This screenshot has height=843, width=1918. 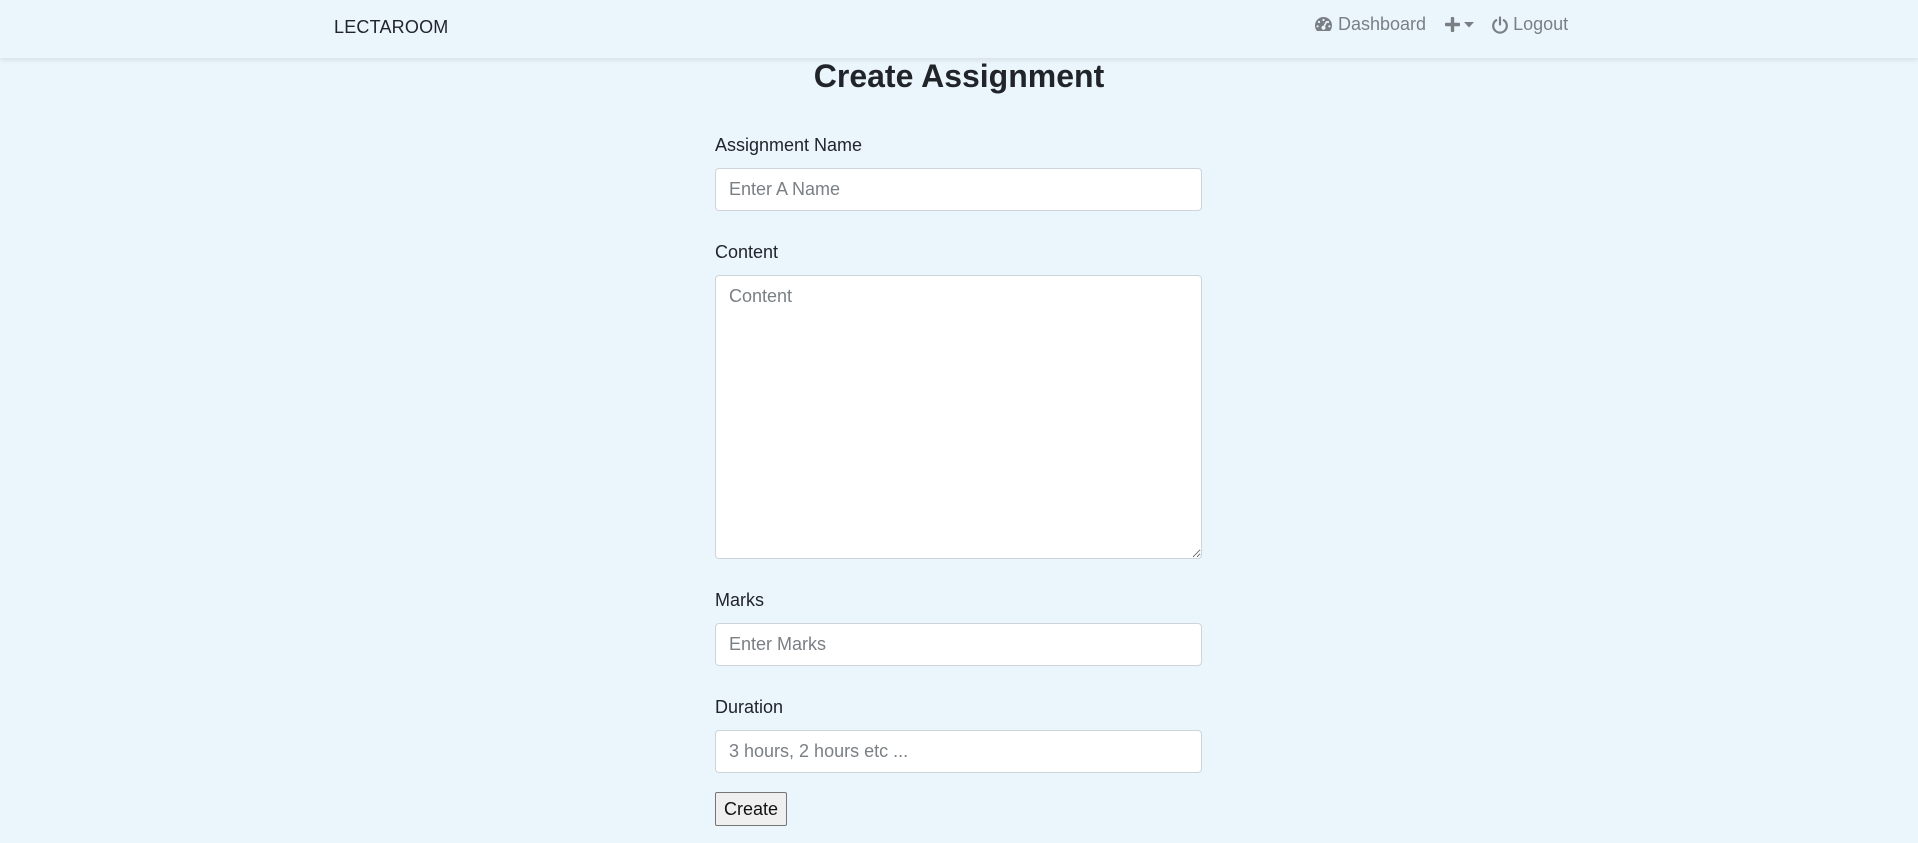 I want to click on content-textarea, so click(x=958, y=417).